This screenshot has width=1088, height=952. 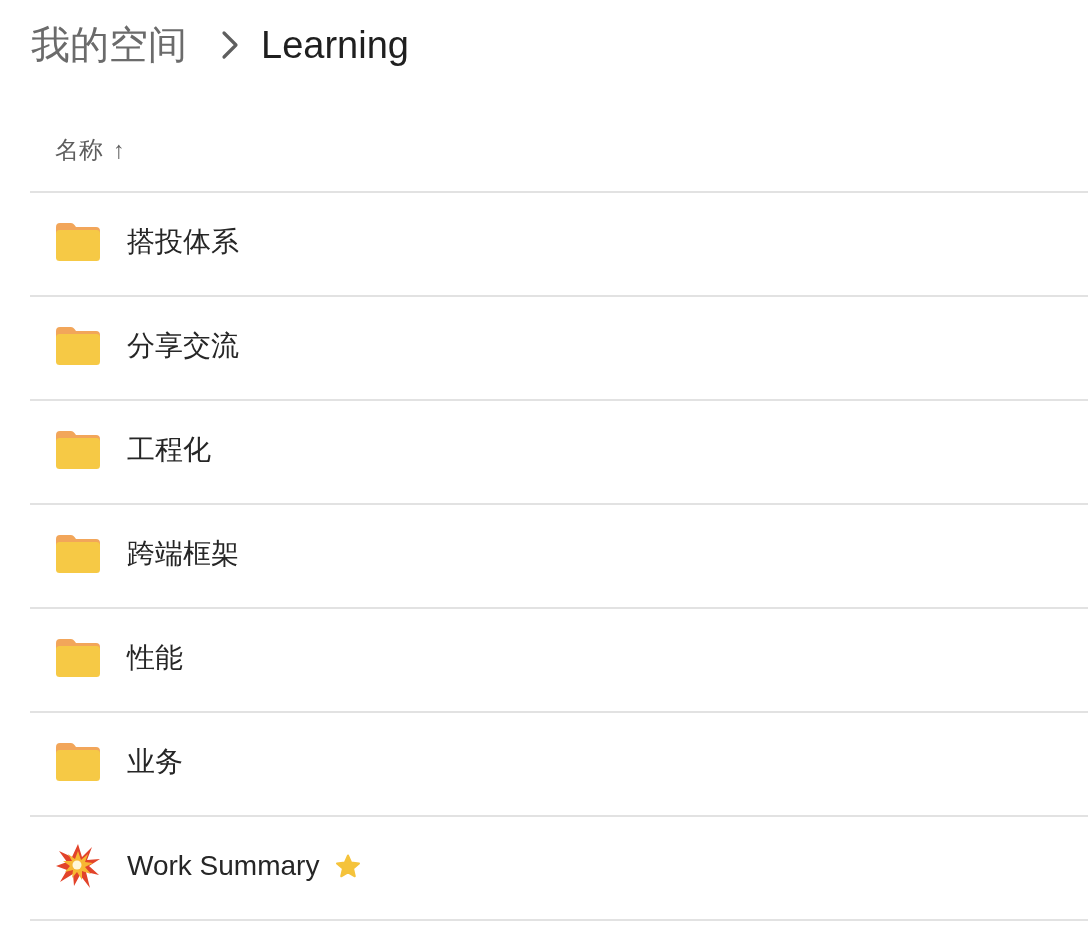 I want to click on folder-name: 业务, so click(x=155, y=762).